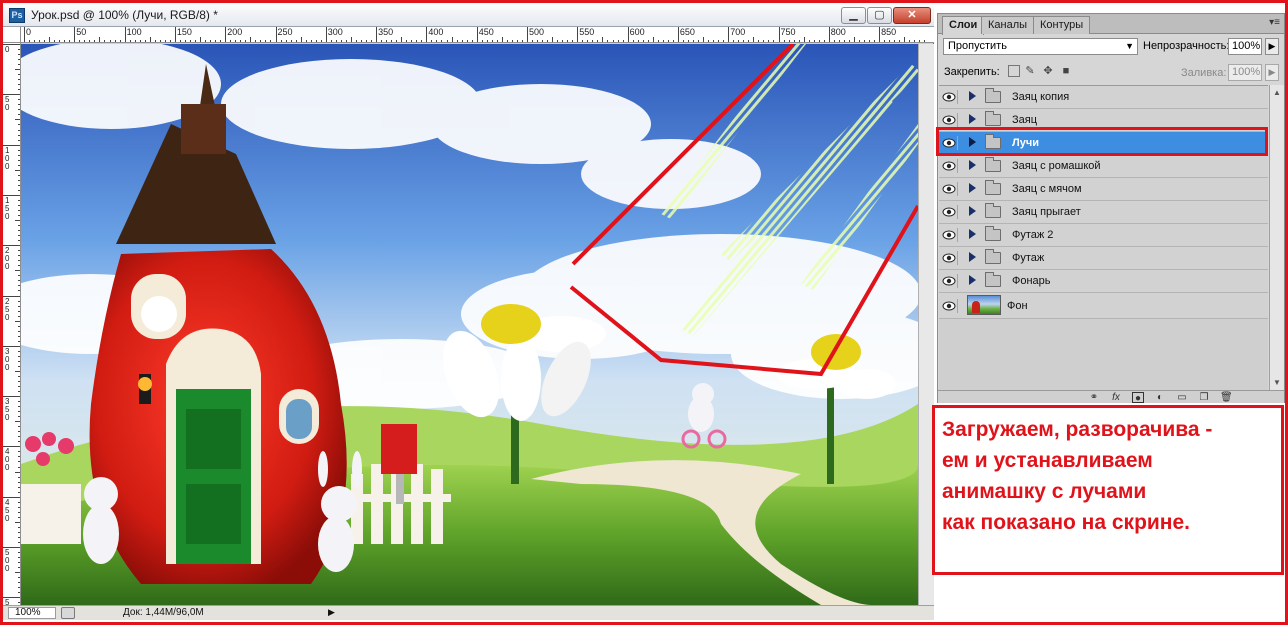 The image size is (1288, 625). What do you see at coordinates (1182, 397) in the screenshot?
I see `group-icon: ▭` at bounding box center [1182, 397].